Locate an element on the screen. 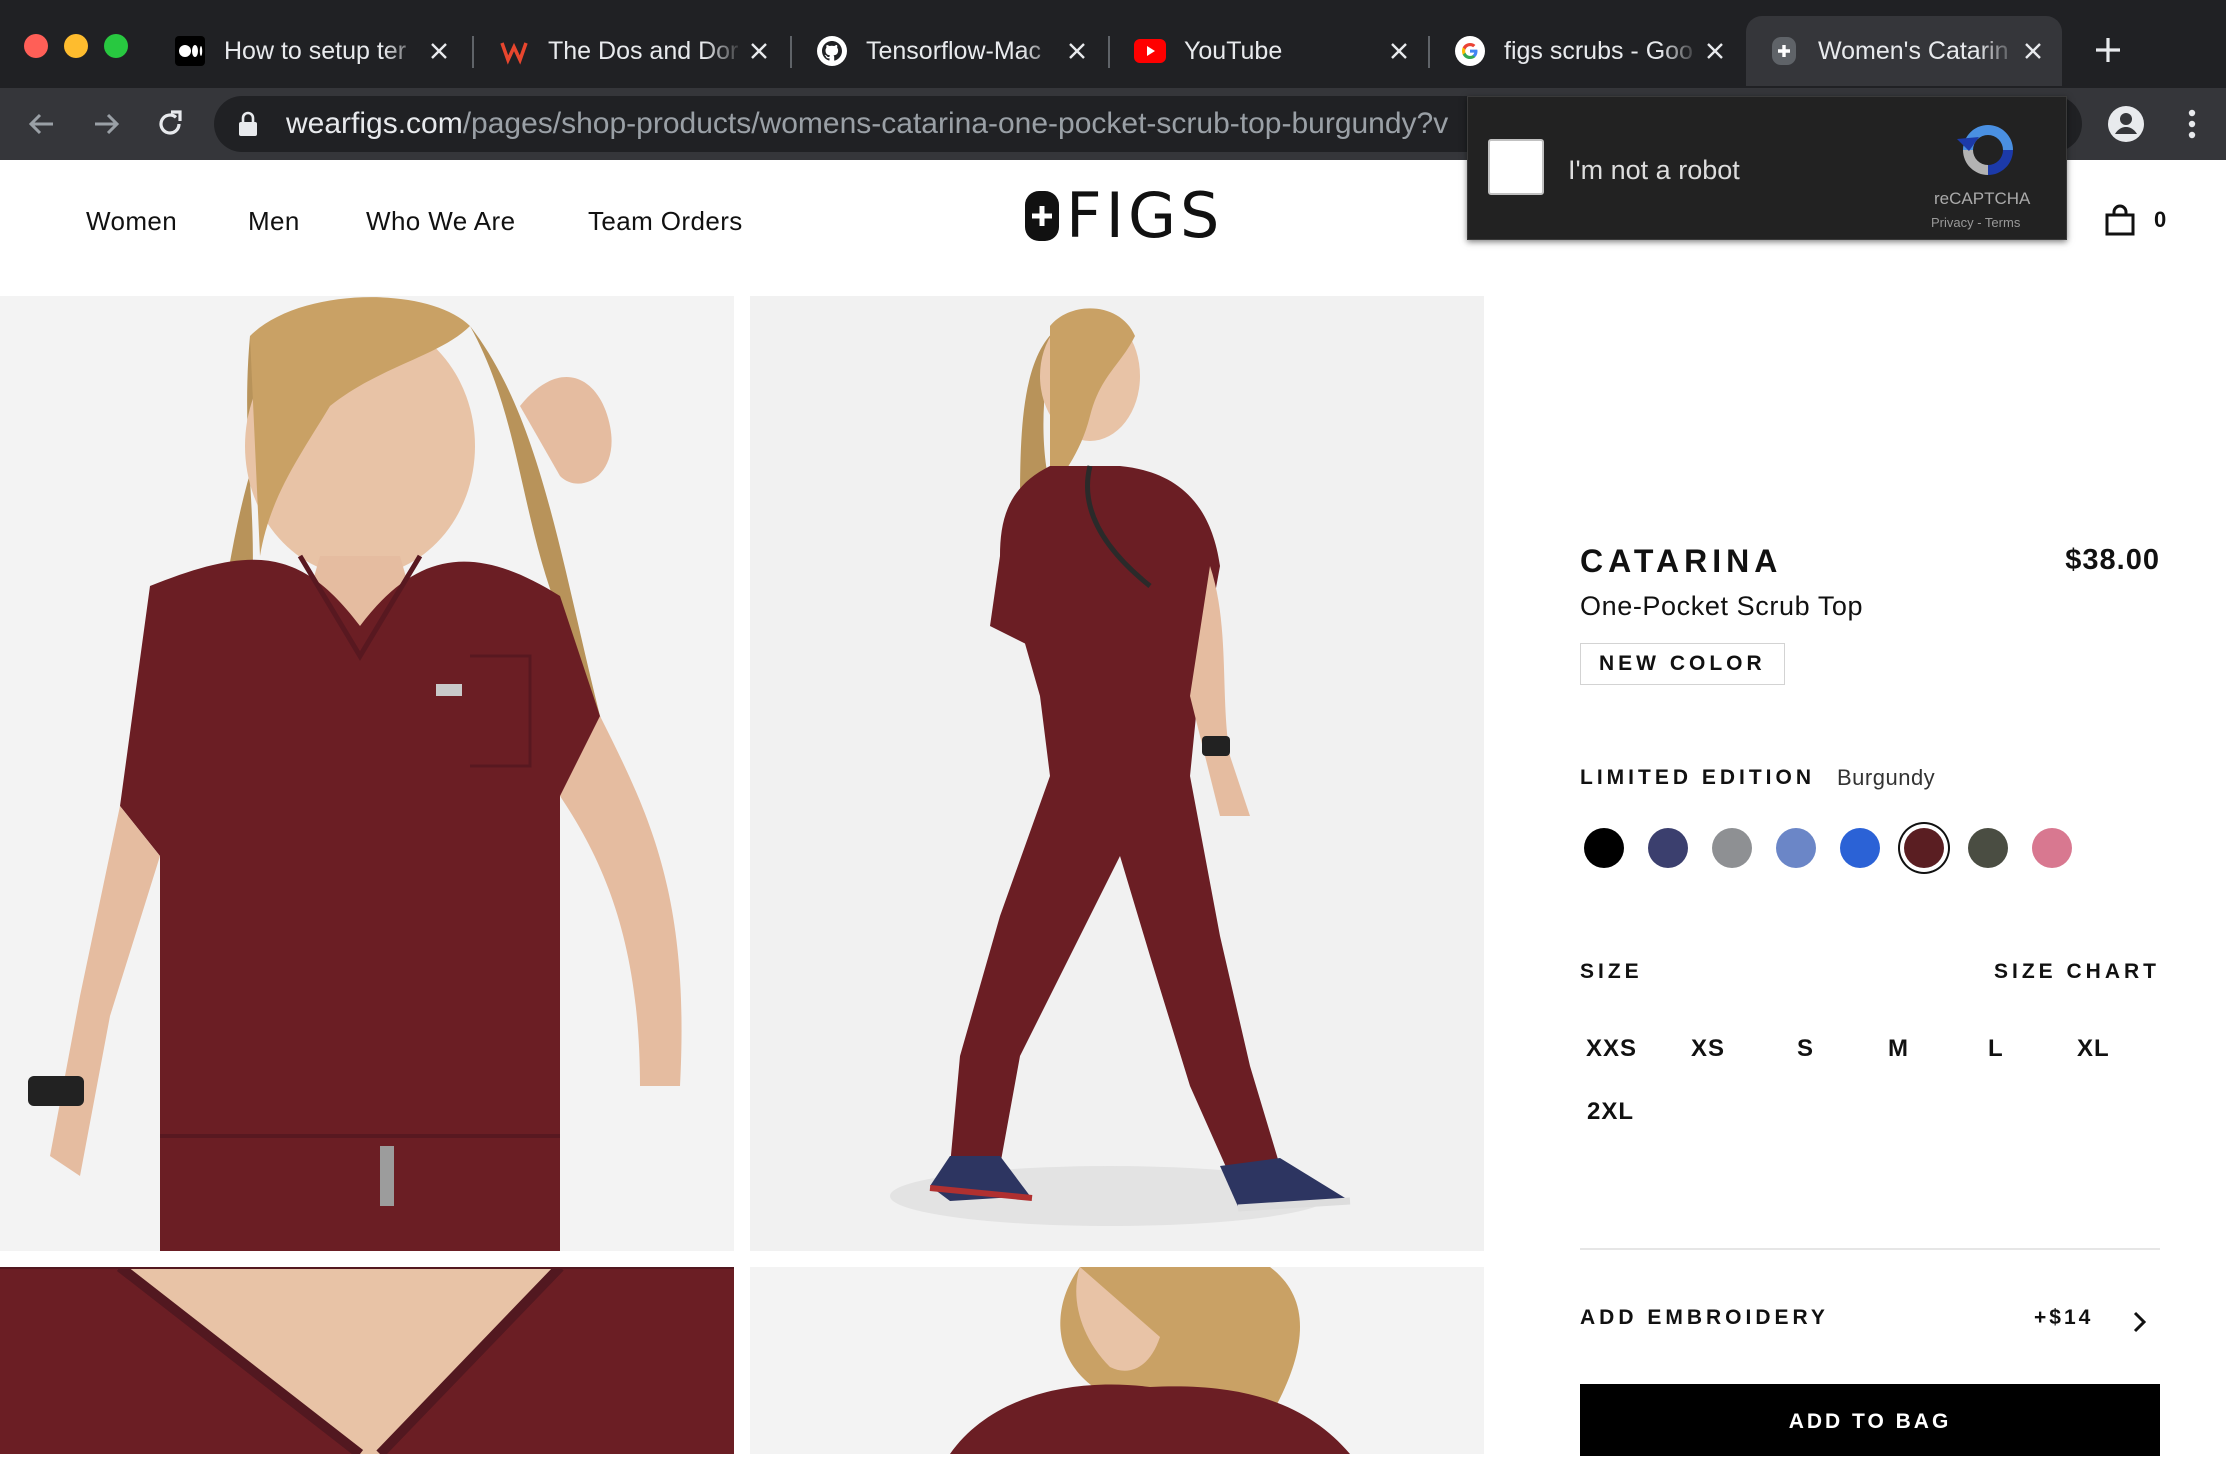 Image resolution: width=2226 pixels, height=1460 pixels. logo-wordmark: FIGS is located at coordinates (1145, 215).